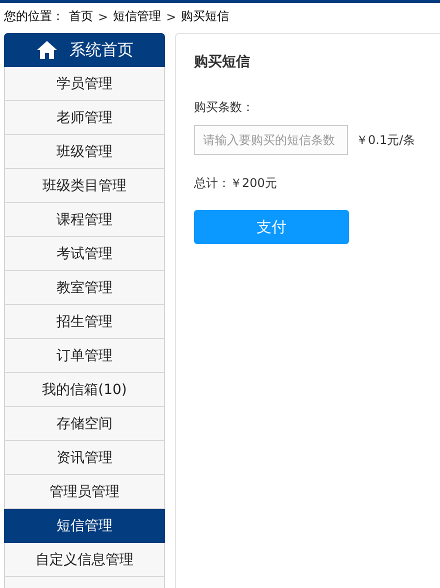 This screenshot has width=440, height=588. What do you see at coordinates (84, 118) in the screenshot?
I see `sidebar-item: 老师管理` at bounding box center [84, 118].